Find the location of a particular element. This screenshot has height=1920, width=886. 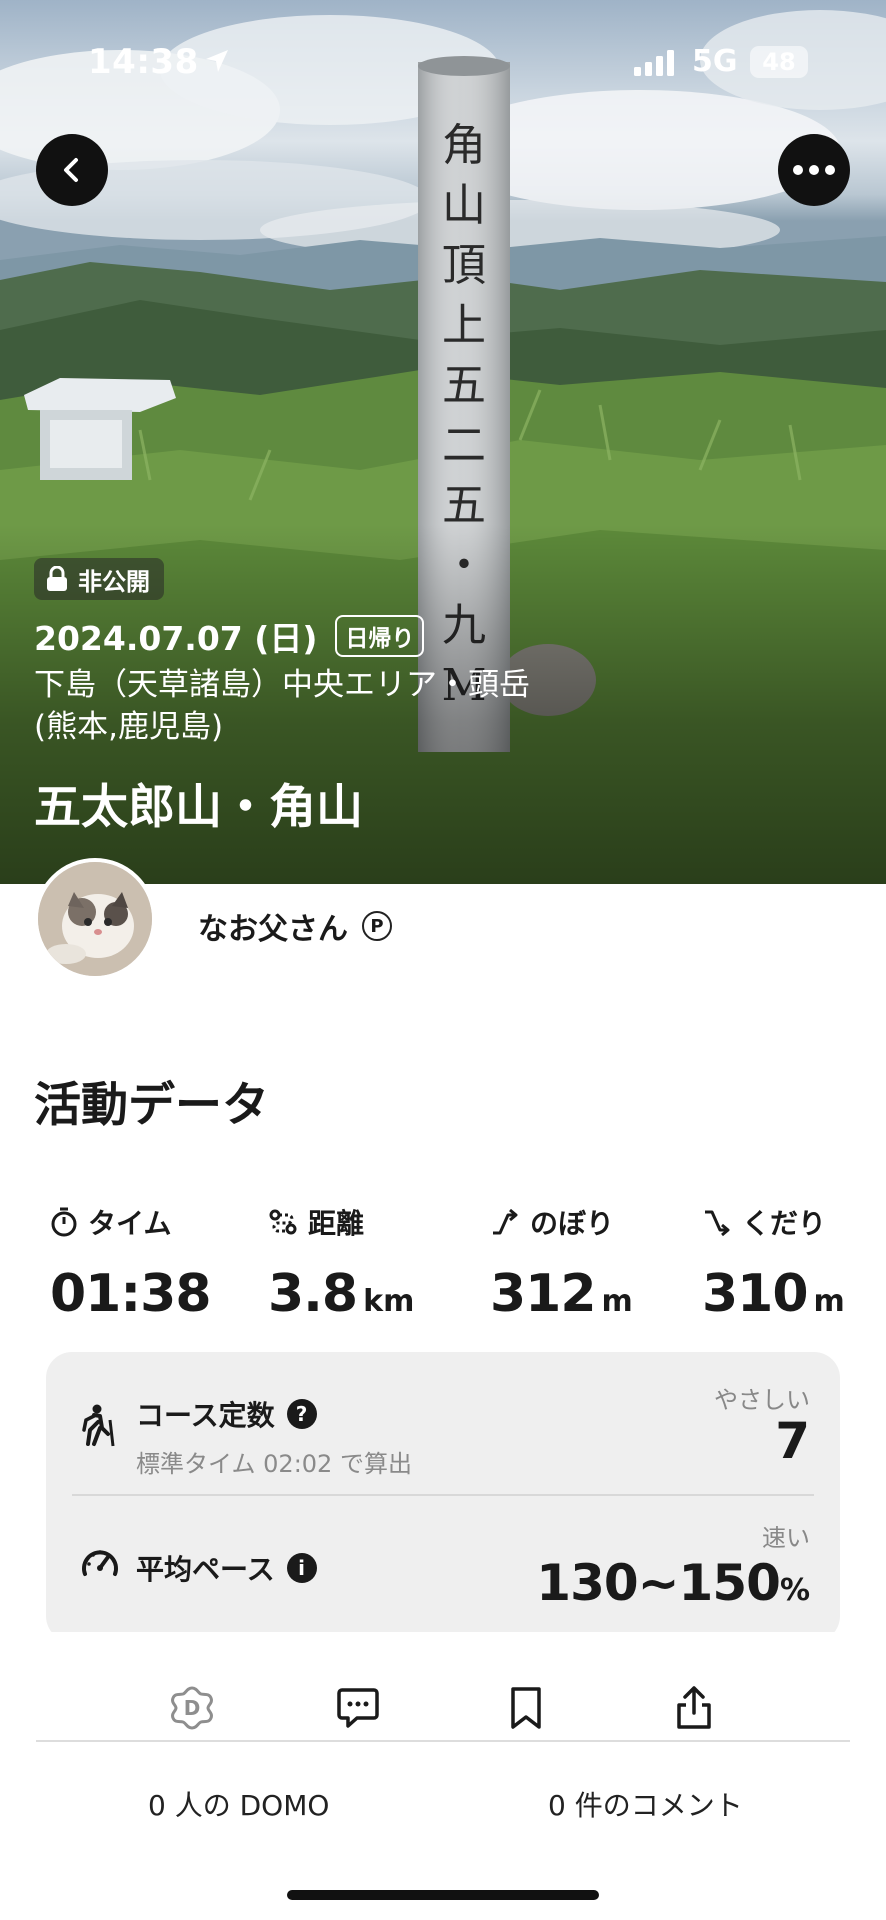

bookmark-icon is located at coordinates (526, 1708).